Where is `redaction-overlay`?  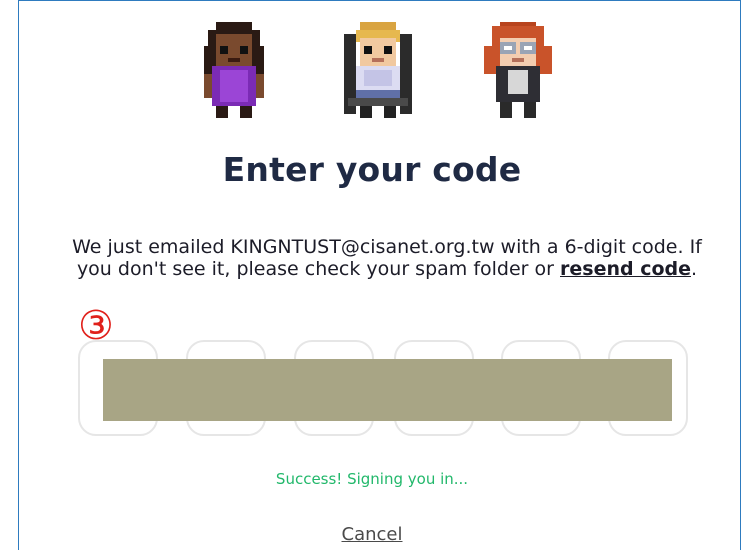
redaction-overlay is located at coordinates (387, 390).